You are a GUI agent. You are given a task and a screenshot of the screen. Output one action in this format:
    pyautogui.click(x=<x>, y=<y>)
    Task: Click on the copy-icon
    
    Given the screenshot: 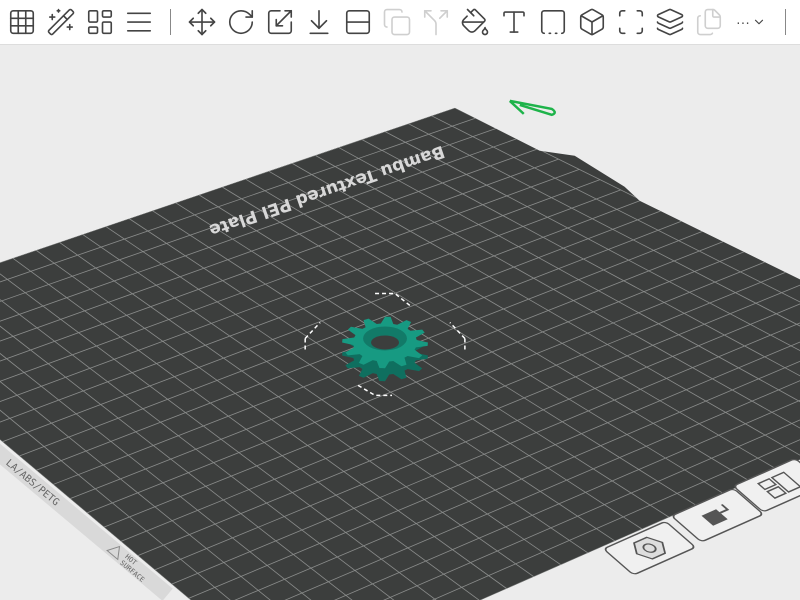 What is the action you would take?
    pyautogui.click(x=397, y=22)
    